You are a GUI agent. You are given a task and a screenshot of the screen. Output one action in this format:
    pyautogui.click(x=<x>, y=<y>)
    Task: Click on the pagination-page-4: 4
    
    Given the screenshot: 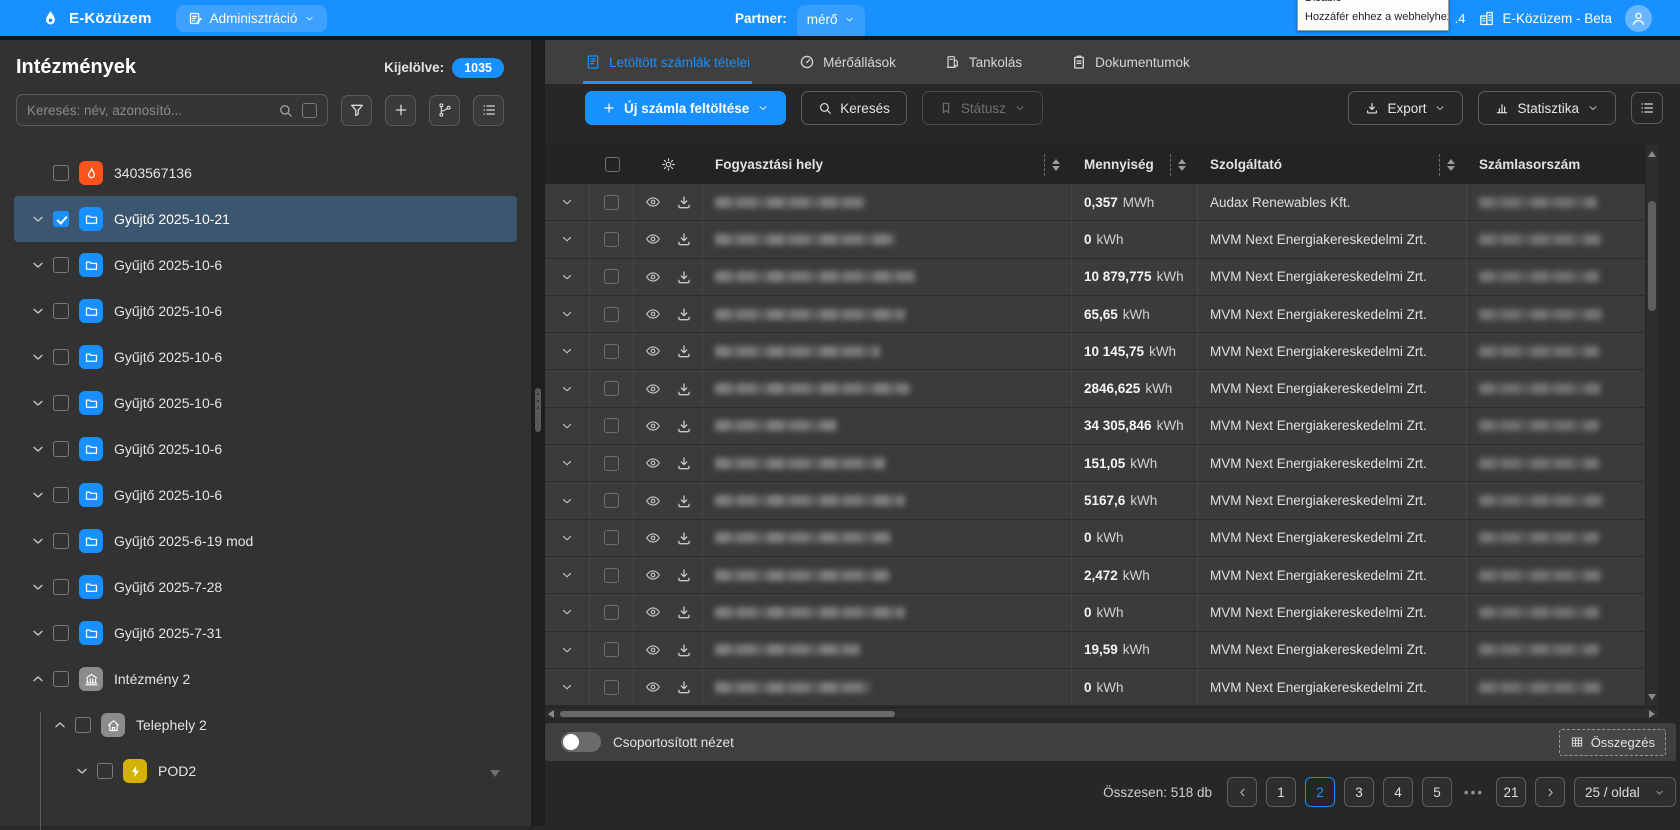 What is the action you would take?
    pyautogui.click(x=1398, y=792)
    